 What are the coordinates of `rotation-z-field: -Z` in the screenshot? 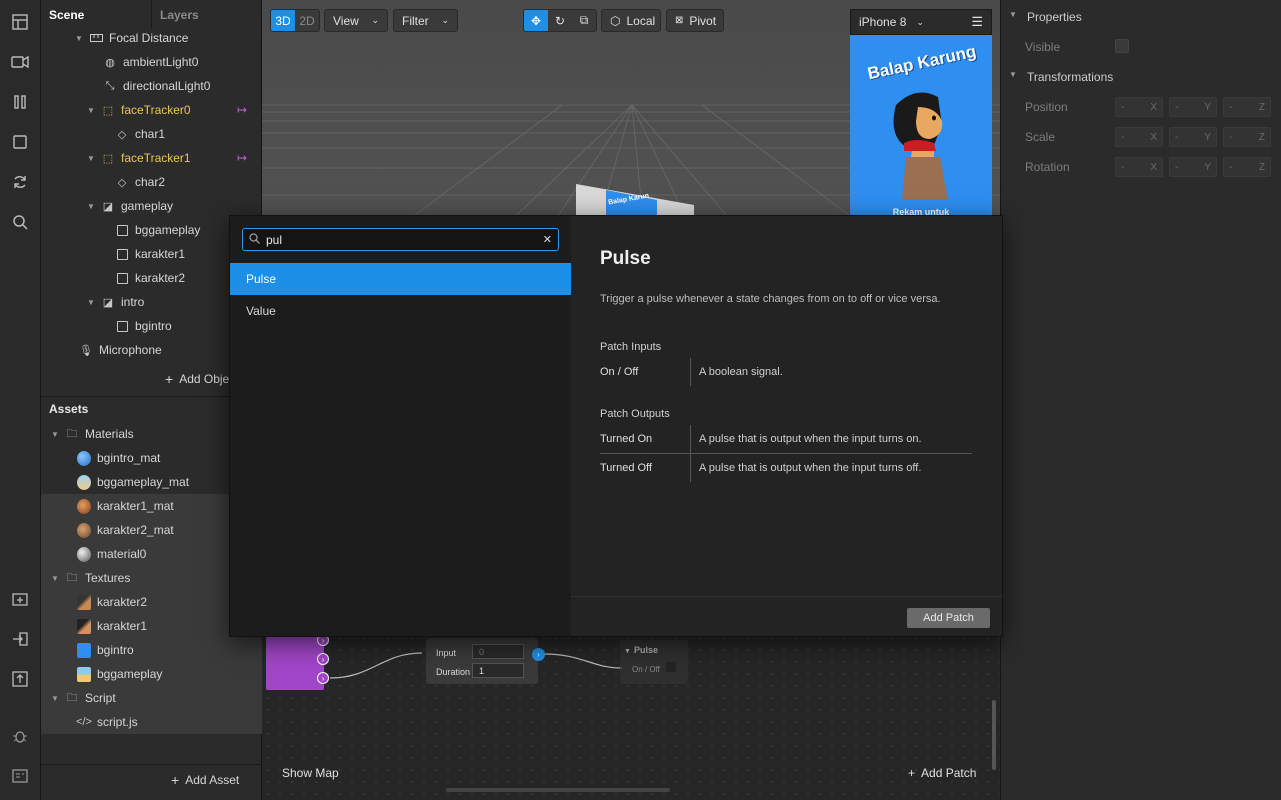 It's located at (1247, 167).